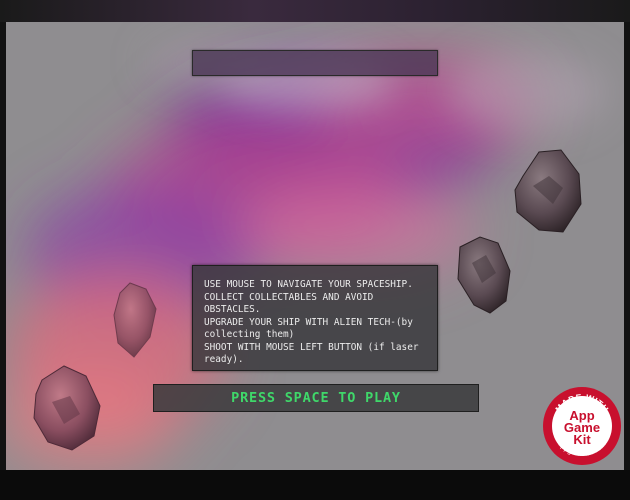 The width and height of the screenshot is (630, 500). Describe the element at coordinates (582, 426) in the screenshot. I see `appgamekit-logo: MADE WITH appgamekit.com App Game Kit` at that location.